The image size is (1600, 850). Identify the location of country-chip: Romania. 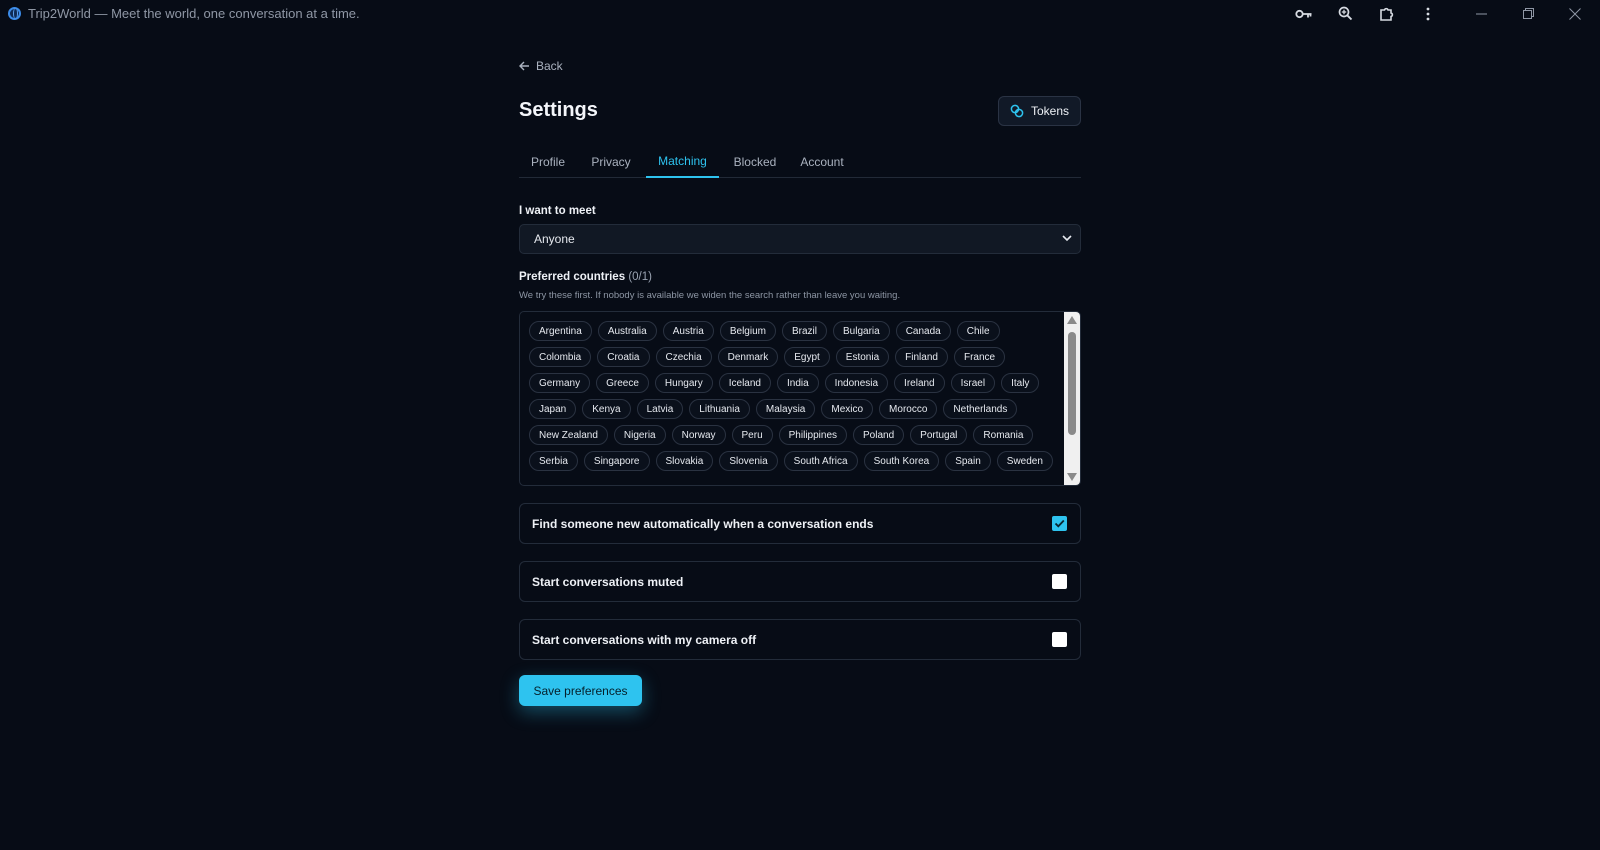
(1003, 435).